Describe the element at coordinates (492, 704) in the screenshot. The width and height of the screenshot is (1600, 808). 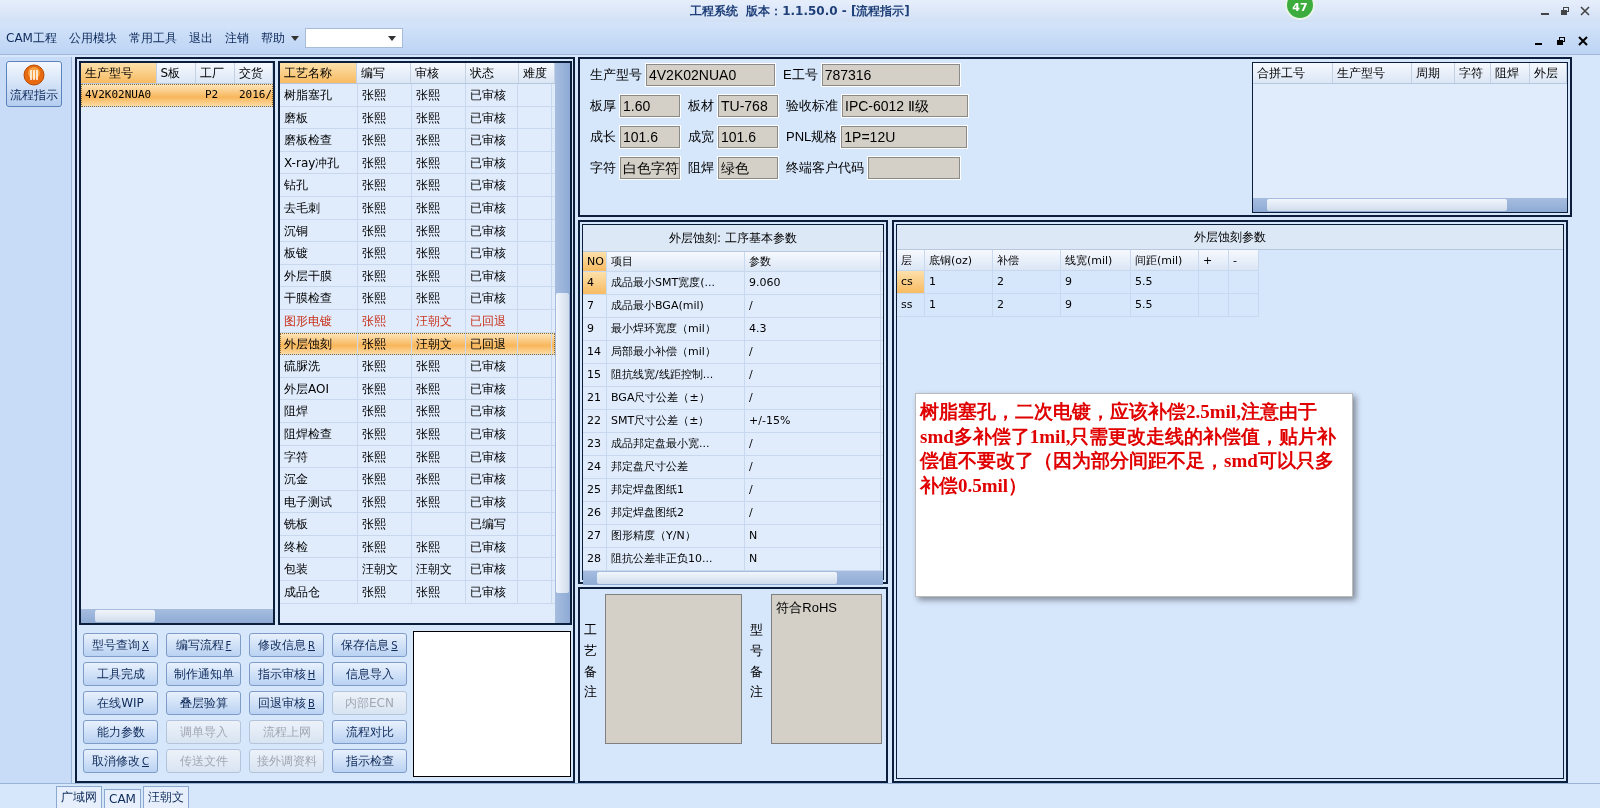
I see `text-area` at that location.